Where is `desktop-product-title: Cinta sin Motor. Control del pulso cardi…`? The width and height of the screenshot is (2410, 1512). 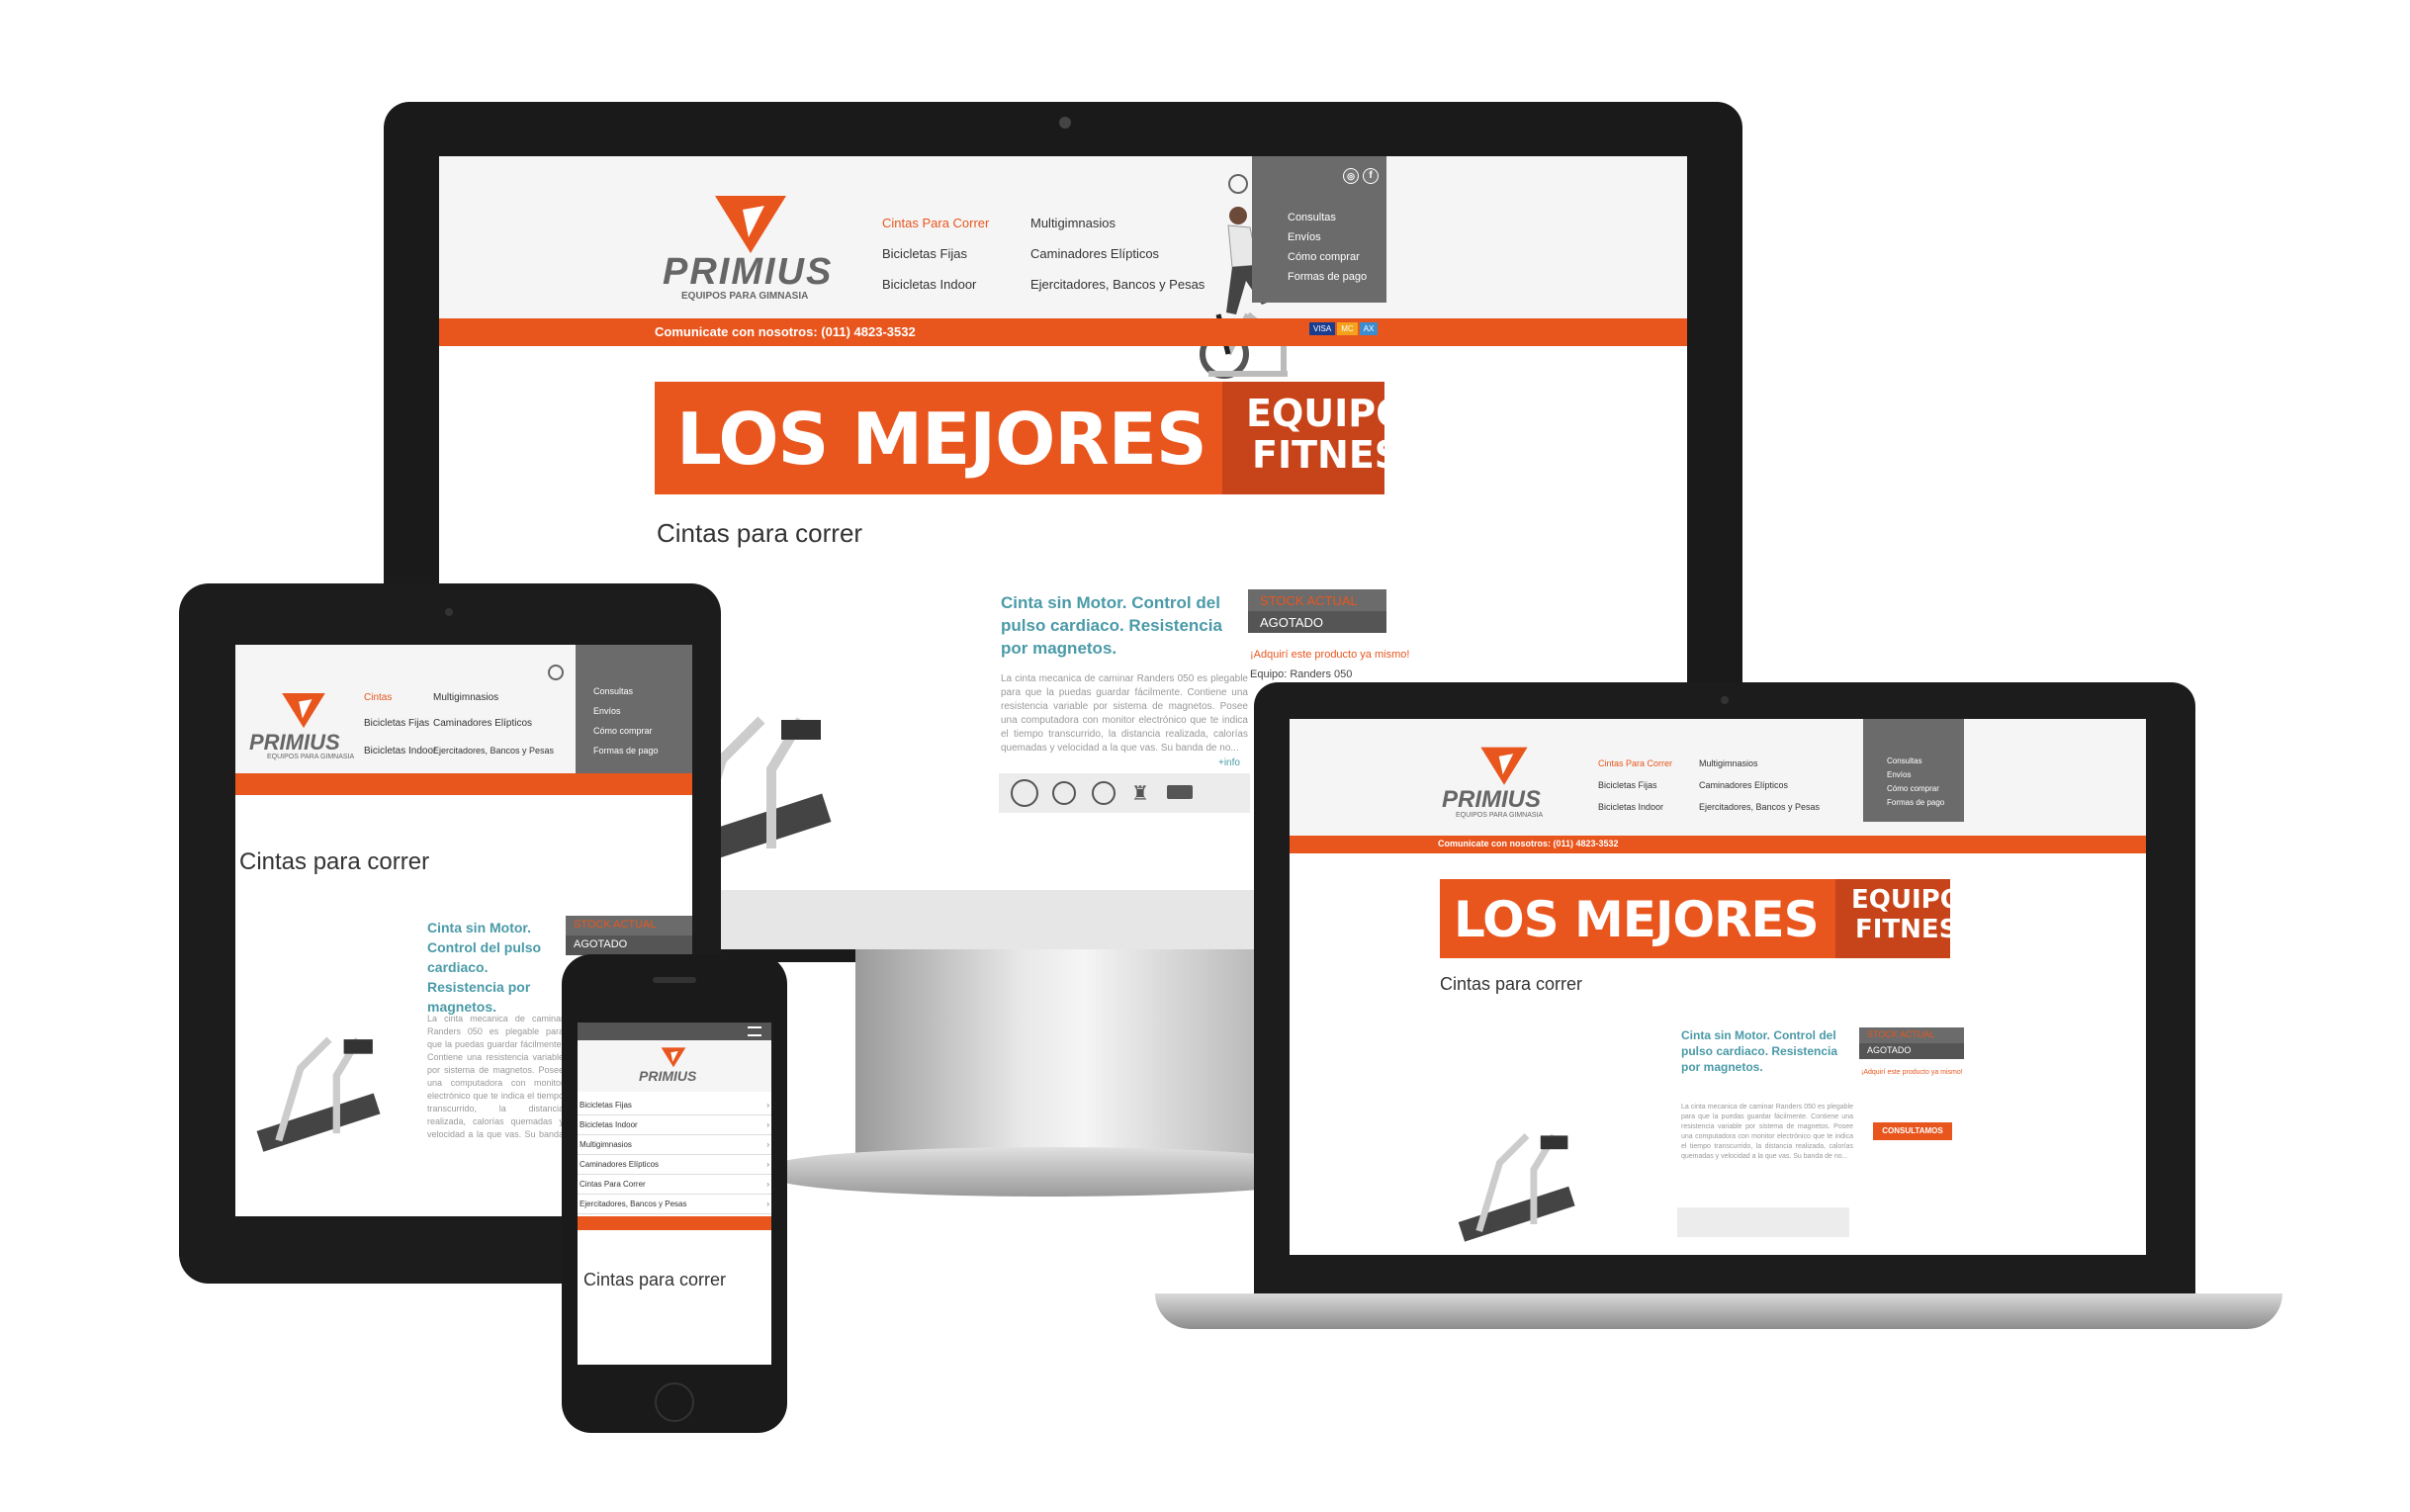
desktop-product-title: Cinta sin Motor. Control del pulso cardi… is located at coordinates (1111, 625).